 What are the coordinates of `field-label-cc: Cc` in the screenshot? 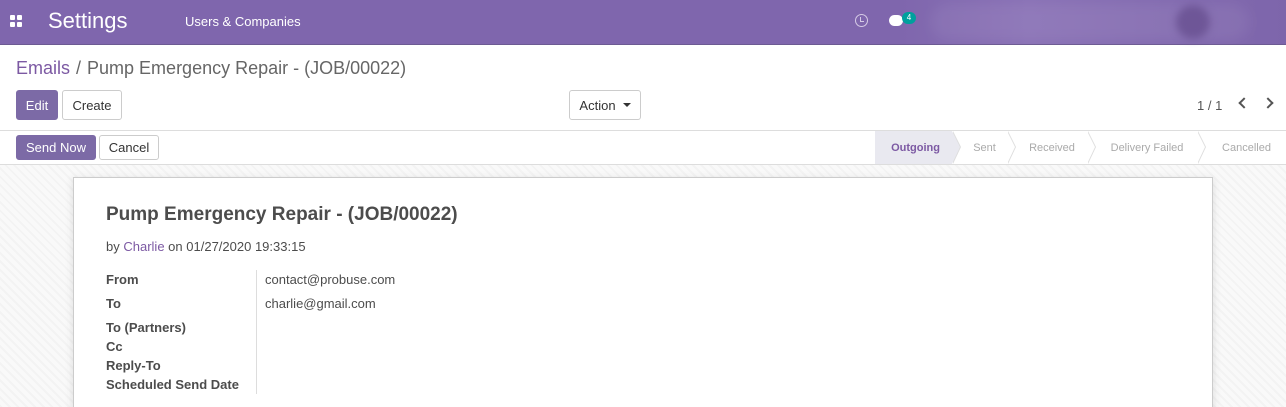 It's located at (114, 346).